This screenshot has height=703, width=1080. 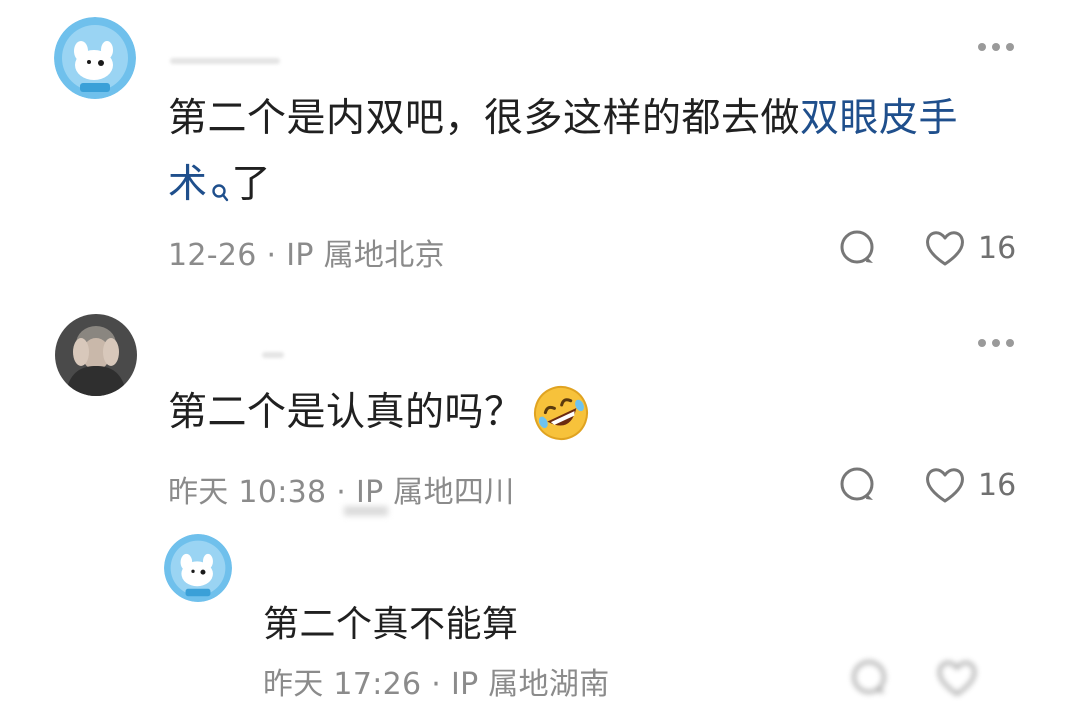 I want to click on reply-text: 第二个真不能算, so click(x=391, y=624).